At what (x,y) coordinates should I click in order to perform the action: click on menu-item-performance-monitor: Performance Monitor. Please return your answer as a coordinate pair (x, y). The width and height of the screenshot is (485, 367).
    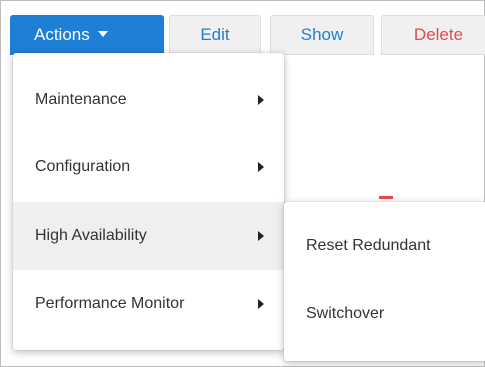
    Looking at the image, I should click on (148, 304).